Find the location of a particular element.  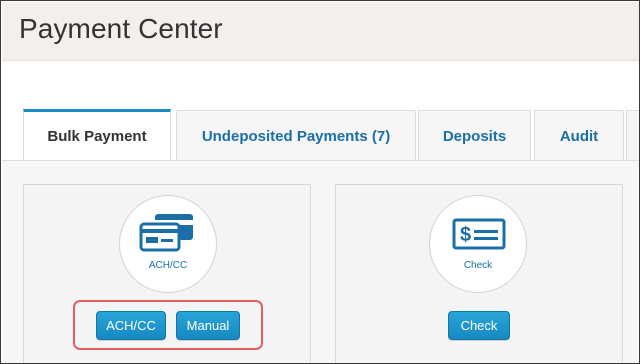

tab-bulk-payment: Bulk Payment is located at coordinates (97, 135).